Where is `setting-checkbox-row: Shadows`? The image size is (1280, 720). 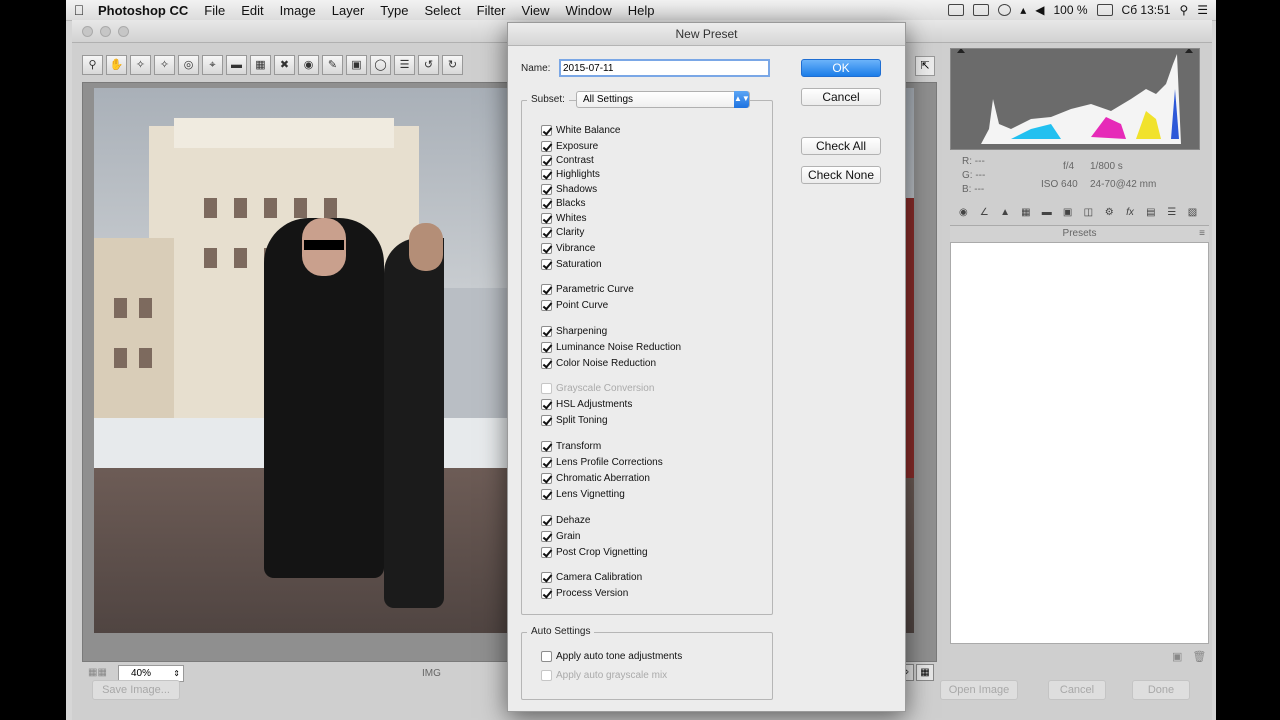 setting-checkbox-row: Shadows is located at coordinates (569, 189).